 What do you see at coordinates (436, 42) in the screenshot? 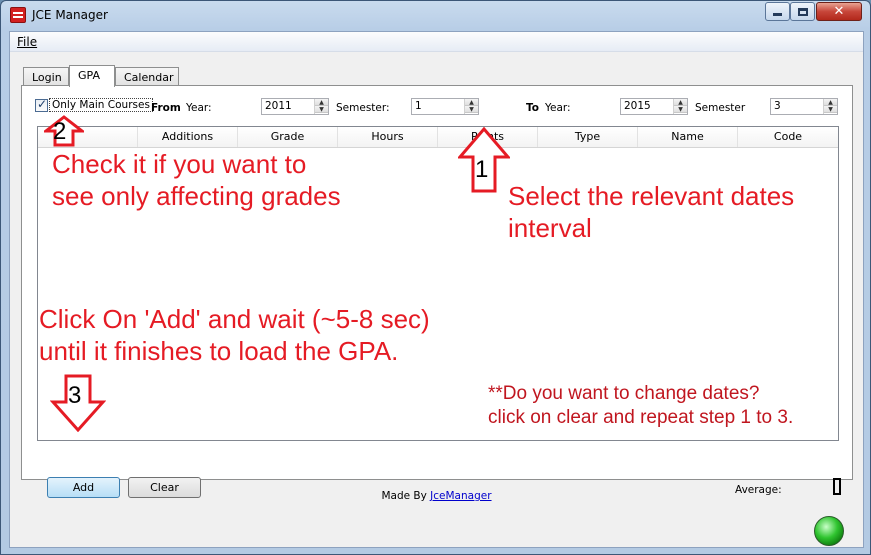
I see `menu-bar: File` at bounding box center [436, 42].